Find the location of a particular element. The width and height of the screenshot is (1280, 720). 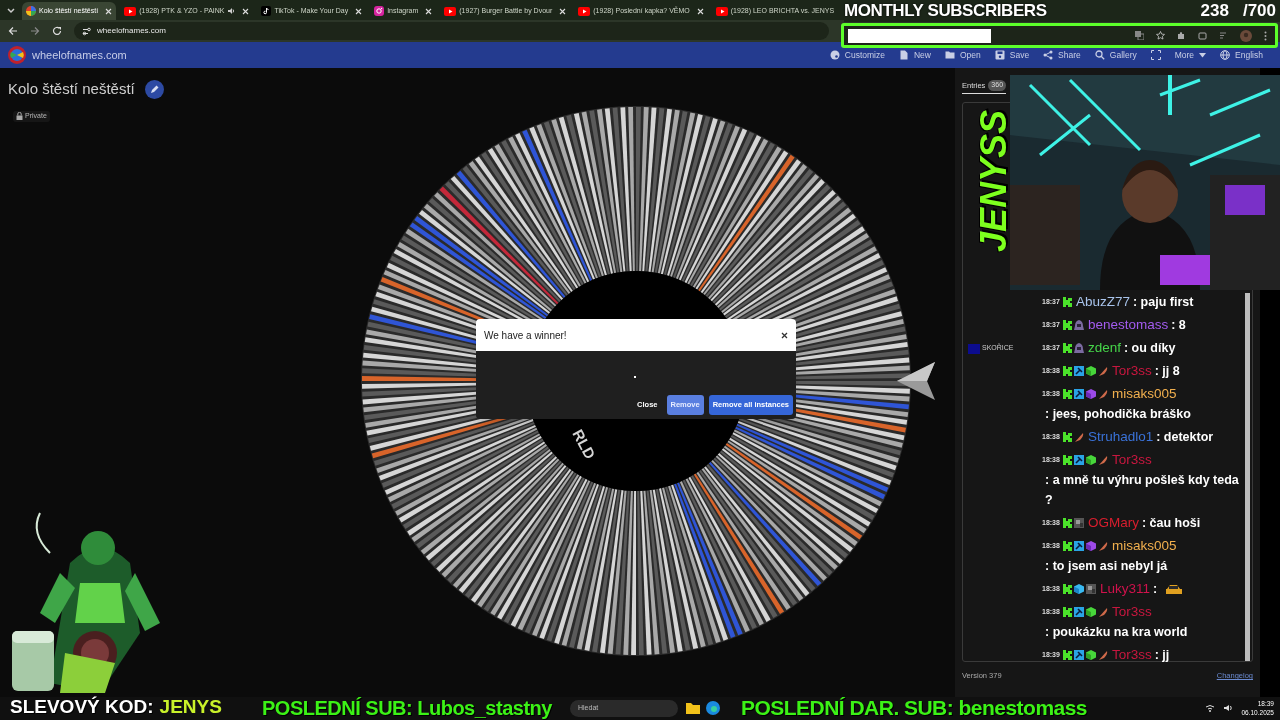

chat-message: : a mně tu výhru pošleš kdy teda ? is located at coordinates (1142, 490).